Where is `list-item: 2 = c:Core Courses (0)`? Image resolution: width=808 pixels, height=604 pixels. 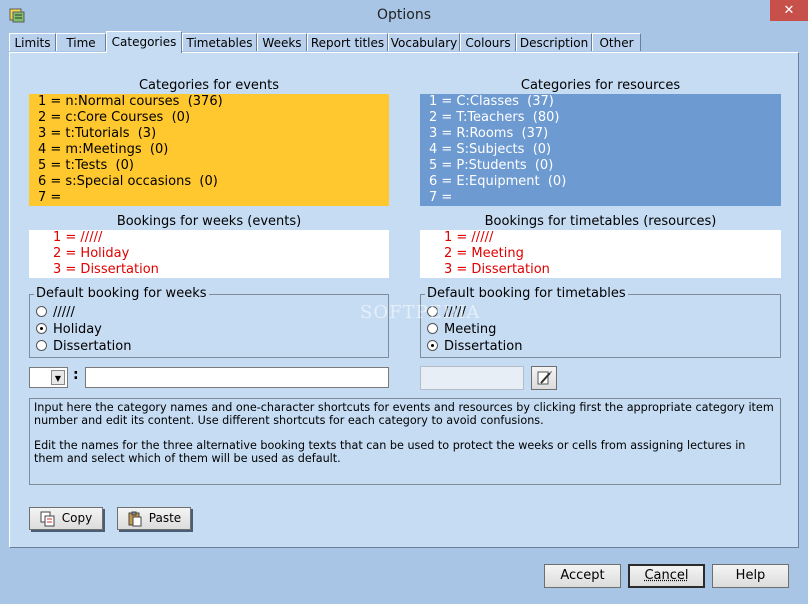 list-item: 2 = c:Core Courses (0) is located at coordinates (213, 118).